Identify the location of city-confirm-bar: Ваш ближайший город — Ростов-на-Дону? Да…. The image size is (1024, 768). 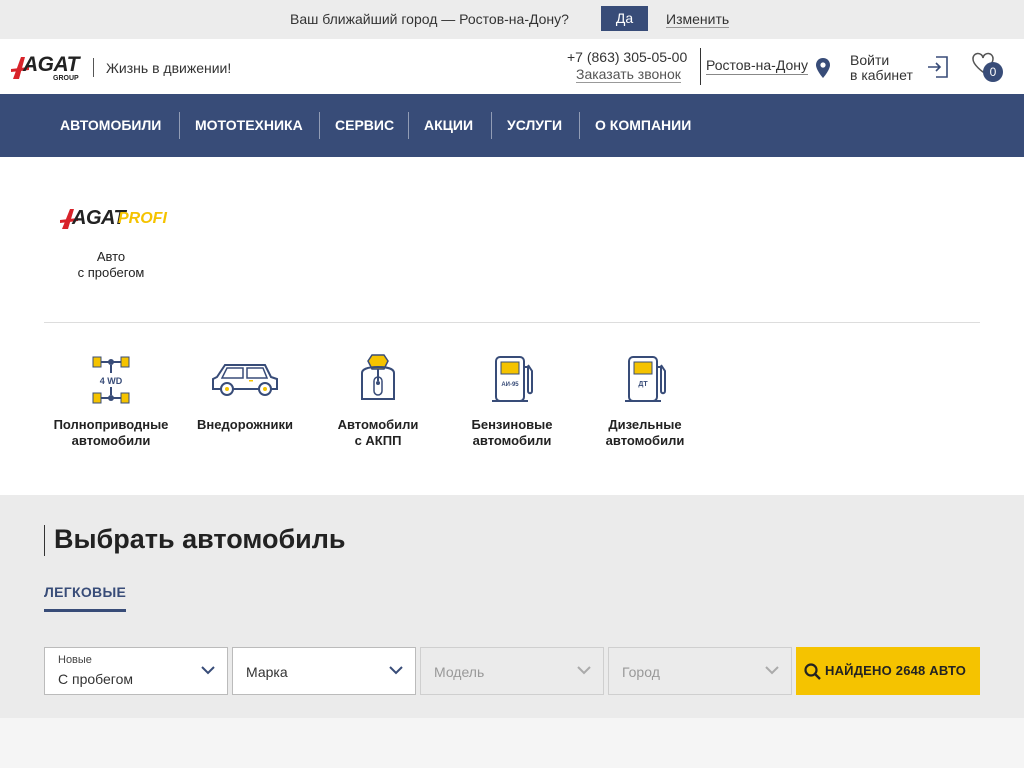
(512, 19).